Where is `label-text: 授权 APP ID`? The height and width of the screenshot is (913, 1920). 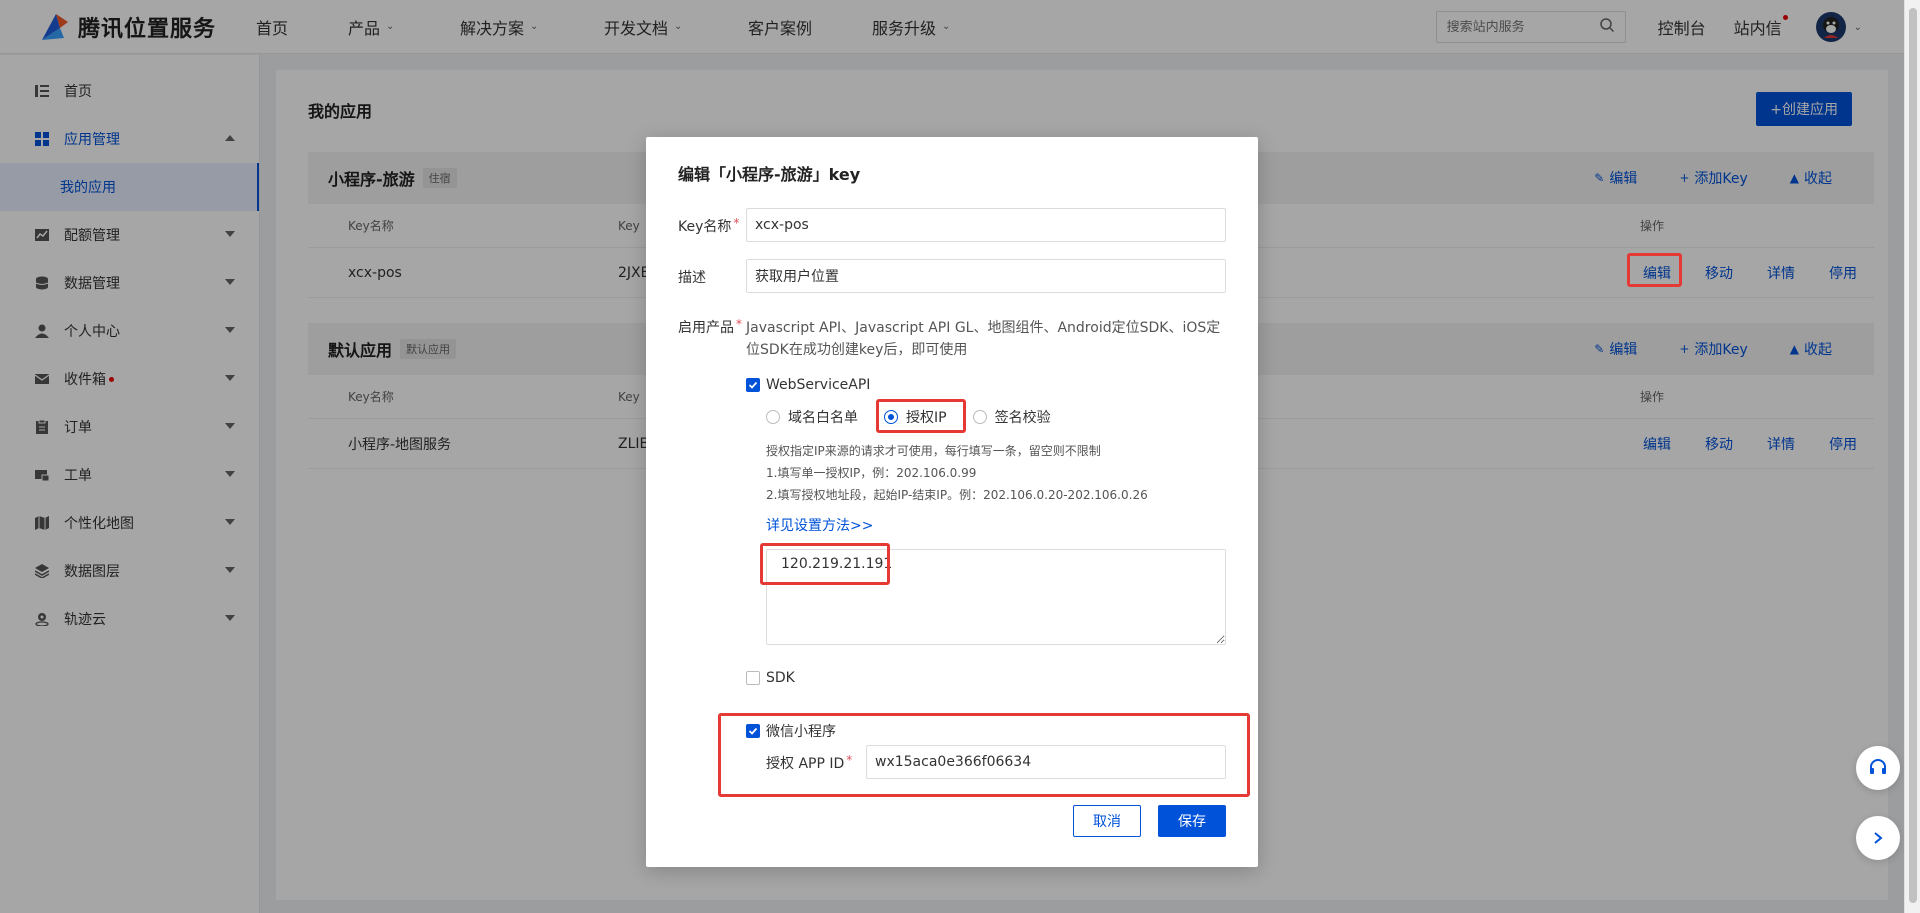
label-text: 授权 APP ID is located at coordinates (805, 764).